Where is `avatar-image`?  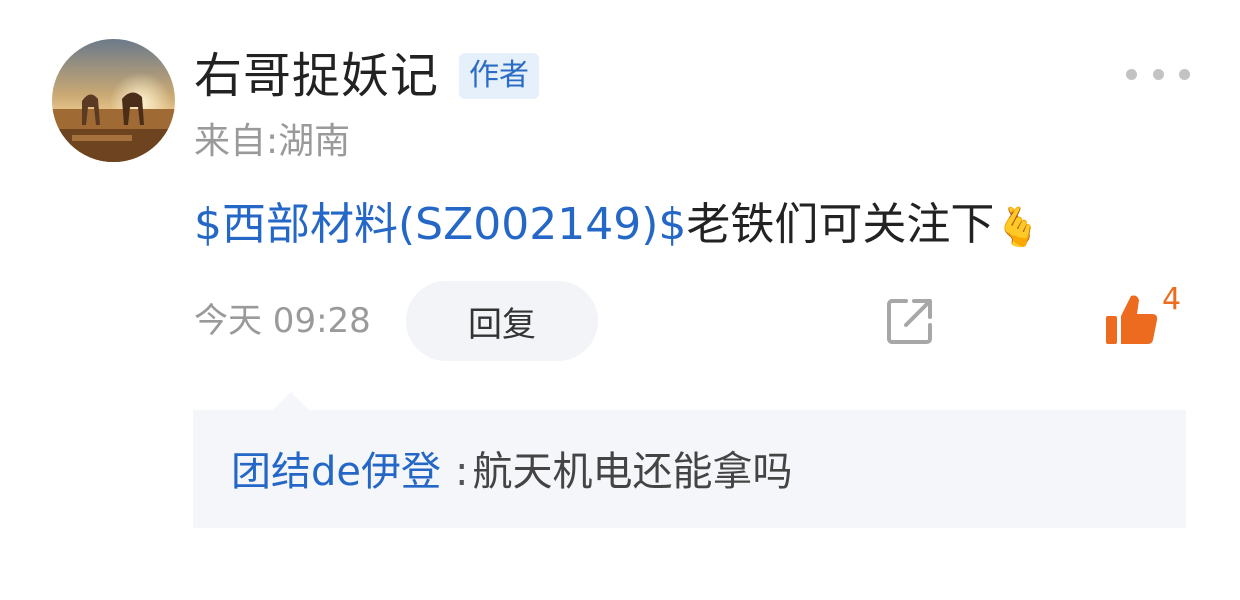 avatar-image is located at coordinates (113, 100).